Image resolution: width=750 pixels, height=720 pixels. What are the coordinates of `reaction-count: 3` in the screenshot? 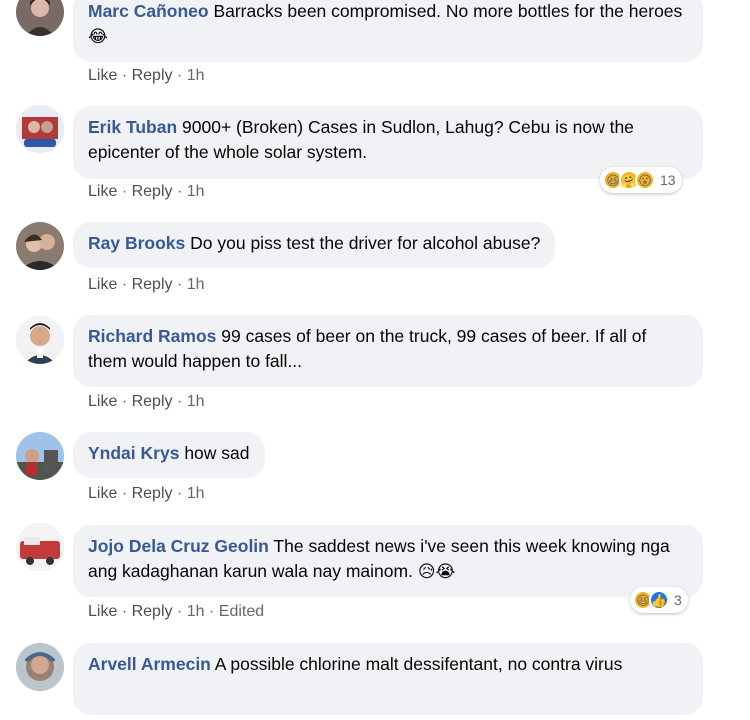 It's located at (678, 600).